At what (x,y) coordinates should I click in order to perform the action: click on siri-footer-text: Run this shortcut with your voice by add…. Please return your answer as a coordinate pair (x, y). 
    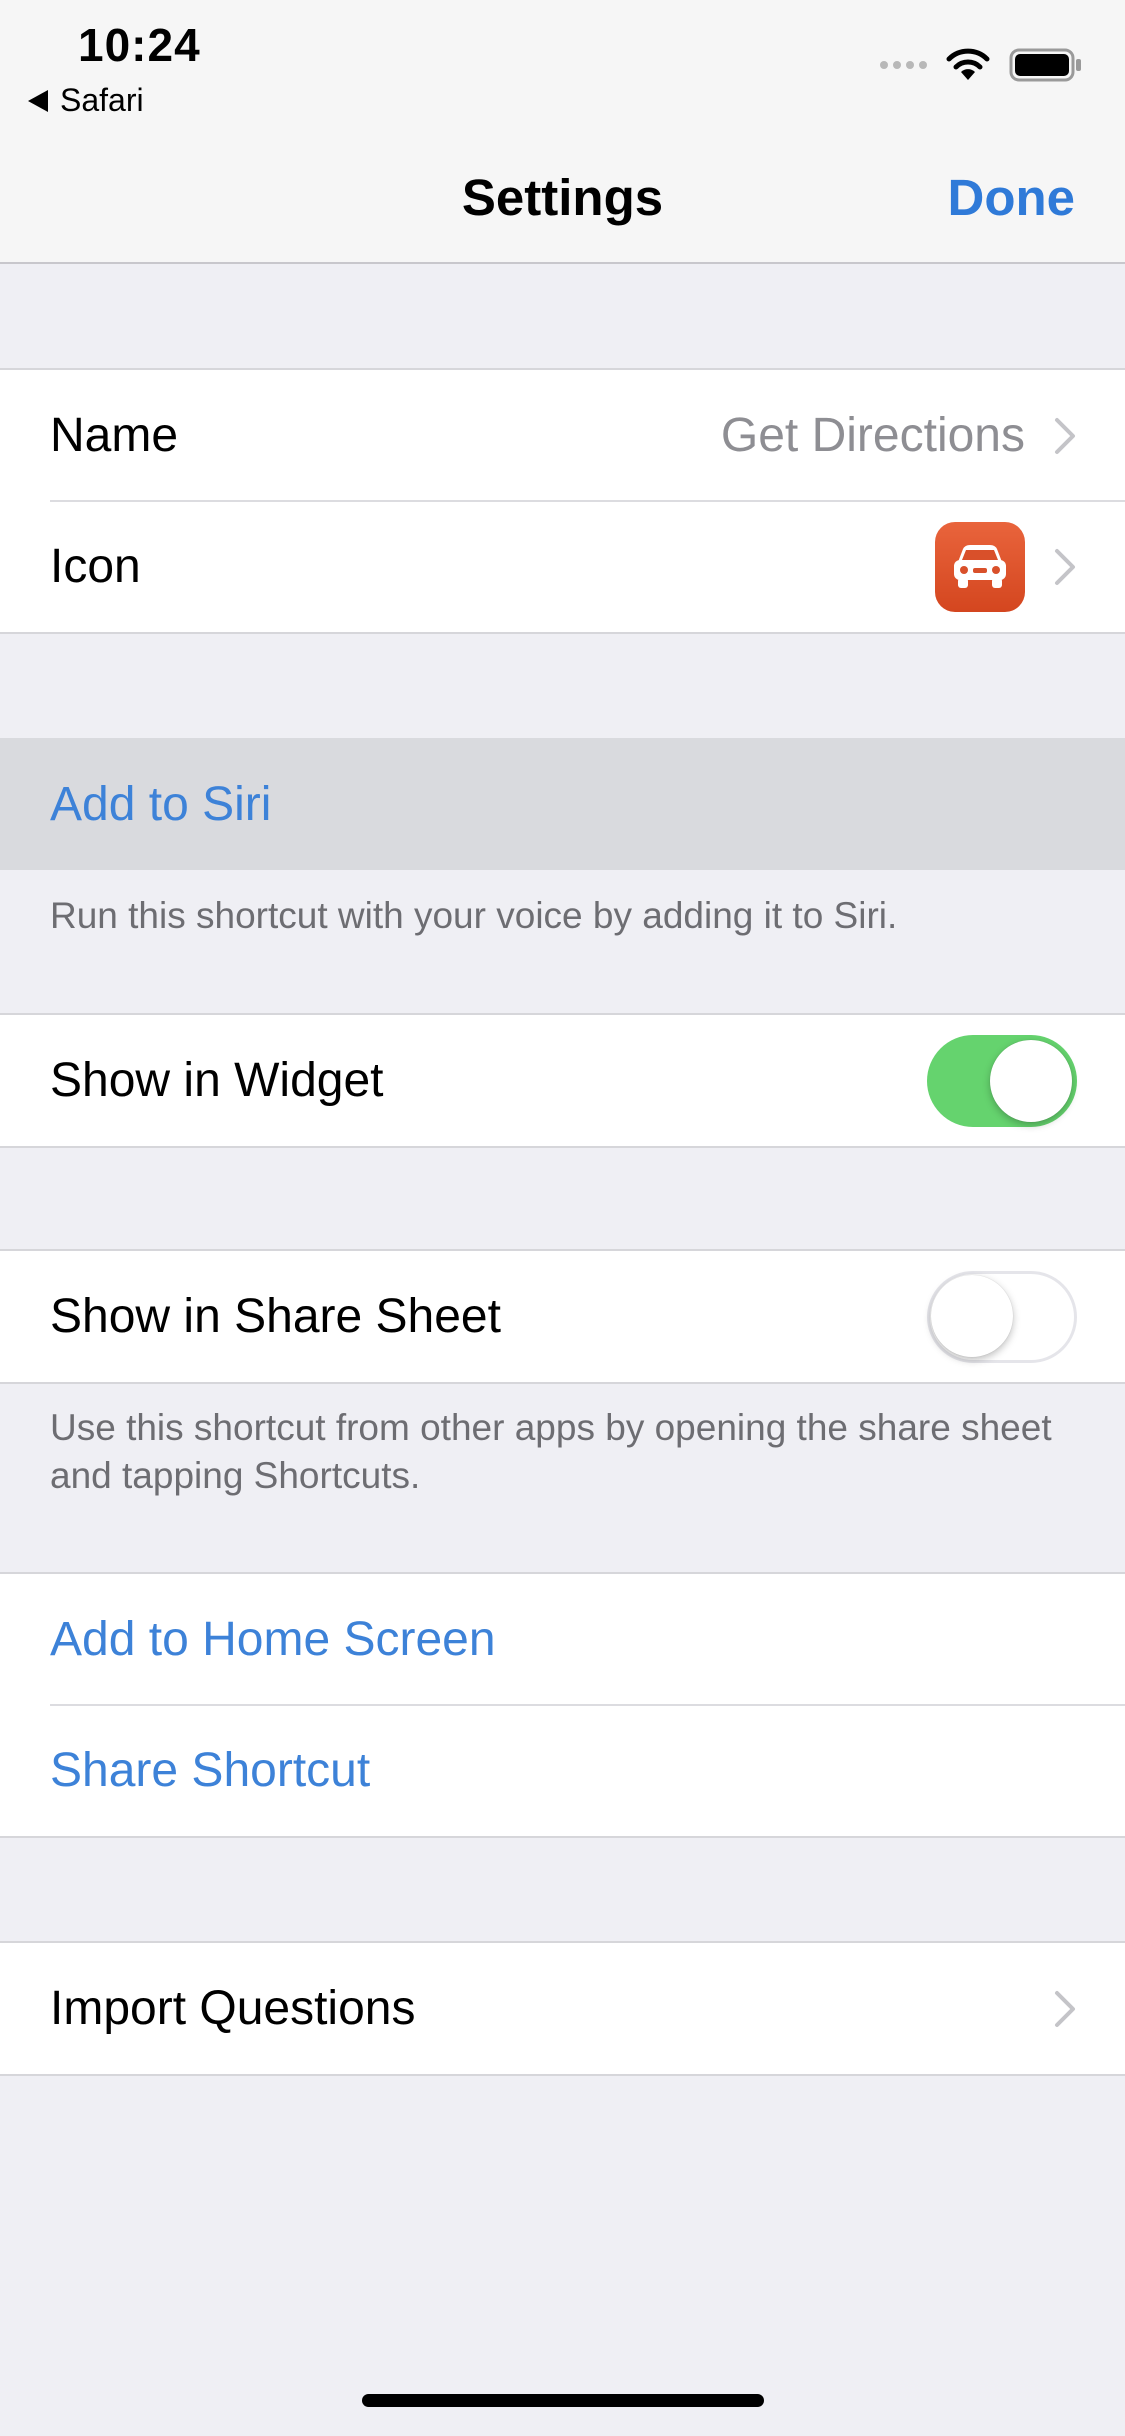
    Looking at the image, I should click on (474, 915).